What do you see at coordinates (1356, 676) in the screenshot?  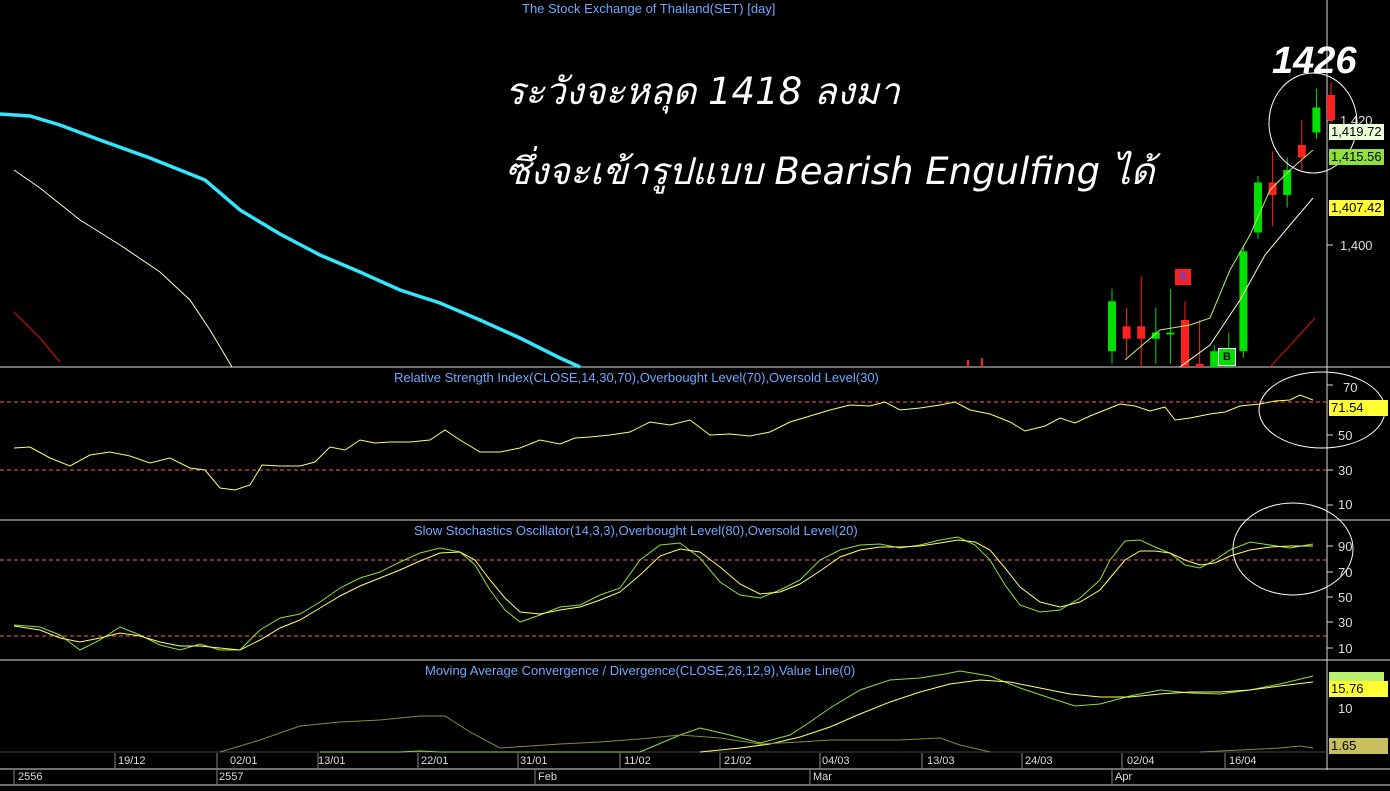 I see `macd-tag-partial` at bounding box center [1356, 676].